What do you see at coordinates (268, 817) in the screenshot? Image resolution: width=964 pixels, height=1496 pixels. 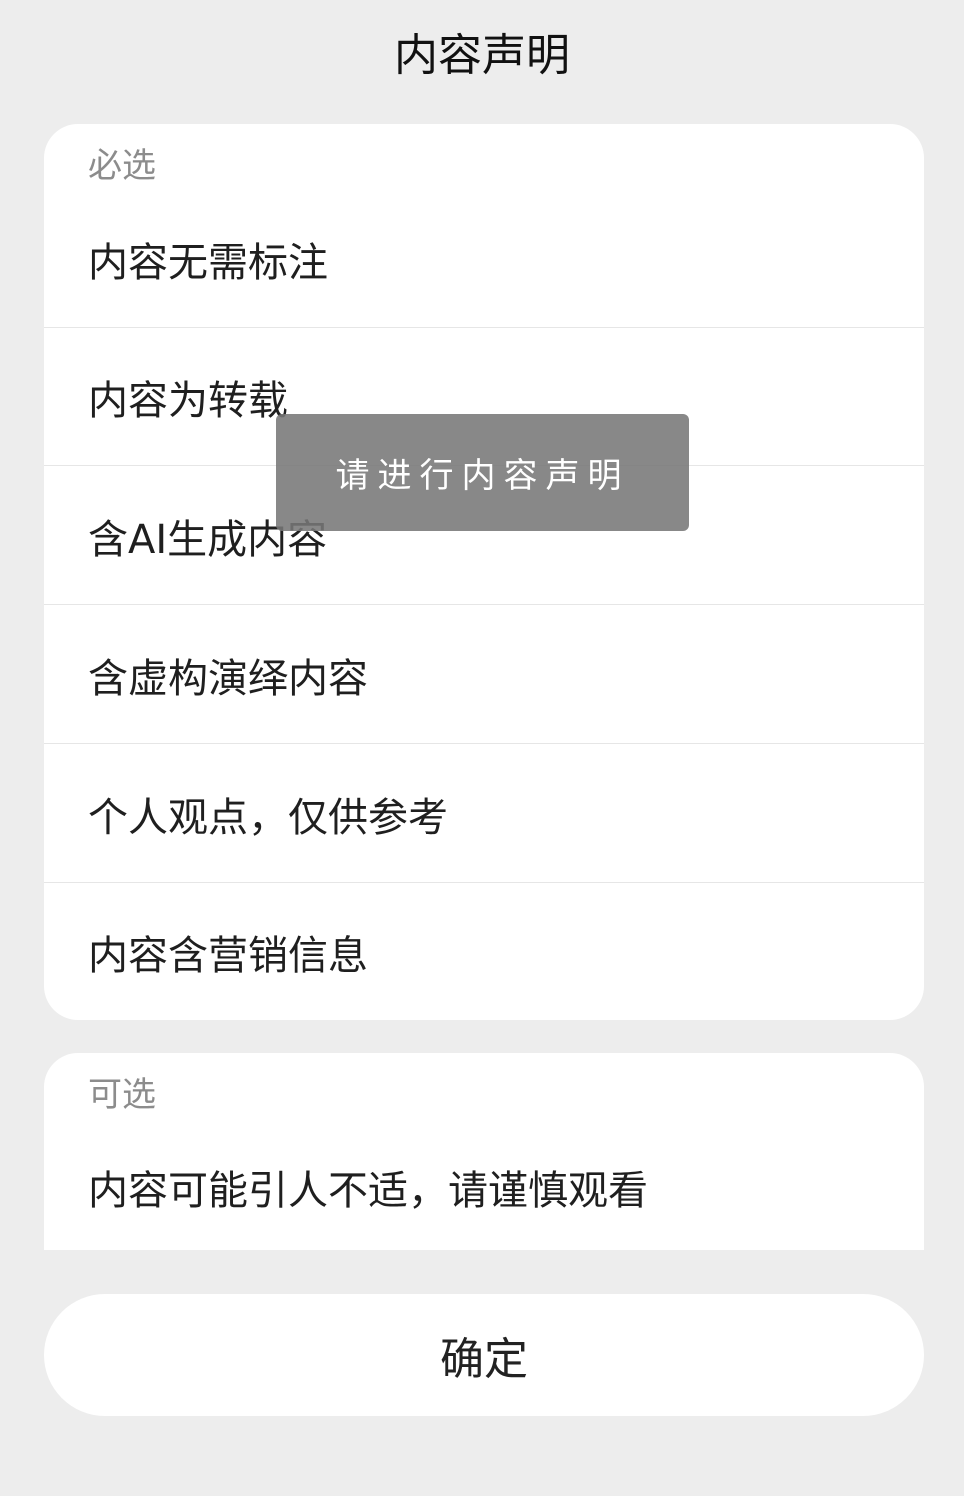 I see `option-label: 个人观点，仅供参考` at bounding box center [268, 817].